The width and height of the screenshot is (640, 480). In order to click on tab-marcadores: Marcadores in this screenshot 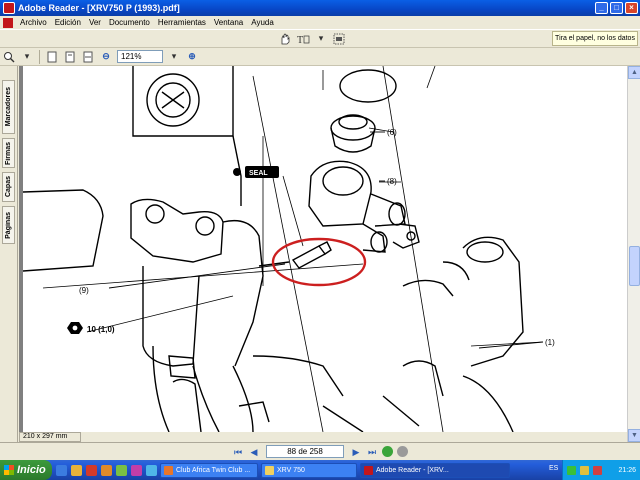, I will do `click(8, 107)`.